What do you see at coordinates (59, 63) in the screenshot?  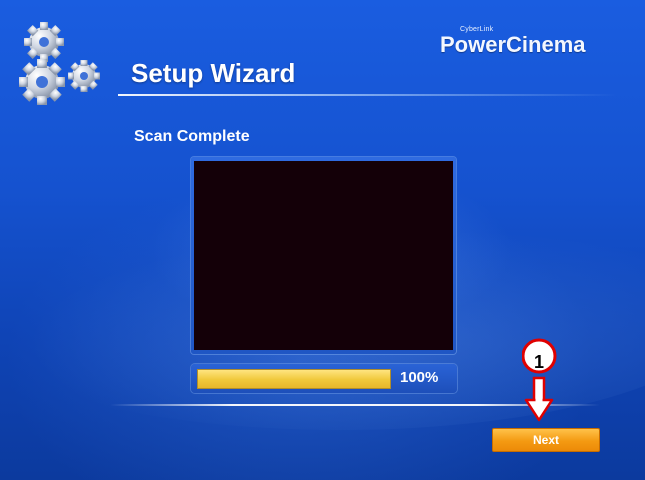 I see `gears-icon` at bounding box center [59, 63].